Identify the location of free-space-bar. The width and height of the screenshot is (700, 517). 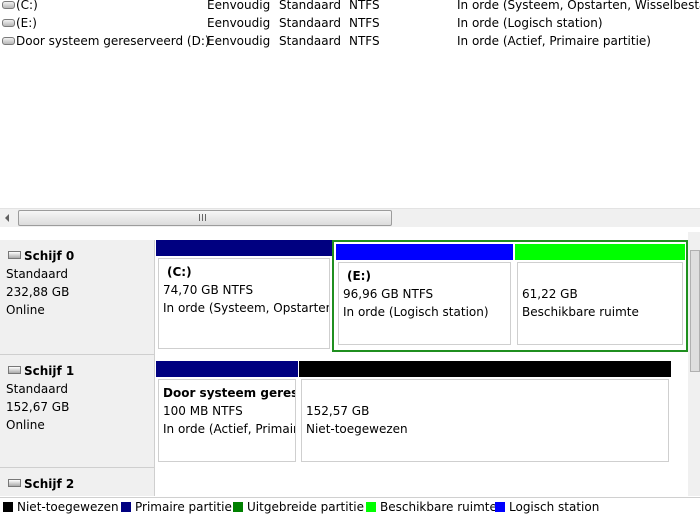
(600, 252).